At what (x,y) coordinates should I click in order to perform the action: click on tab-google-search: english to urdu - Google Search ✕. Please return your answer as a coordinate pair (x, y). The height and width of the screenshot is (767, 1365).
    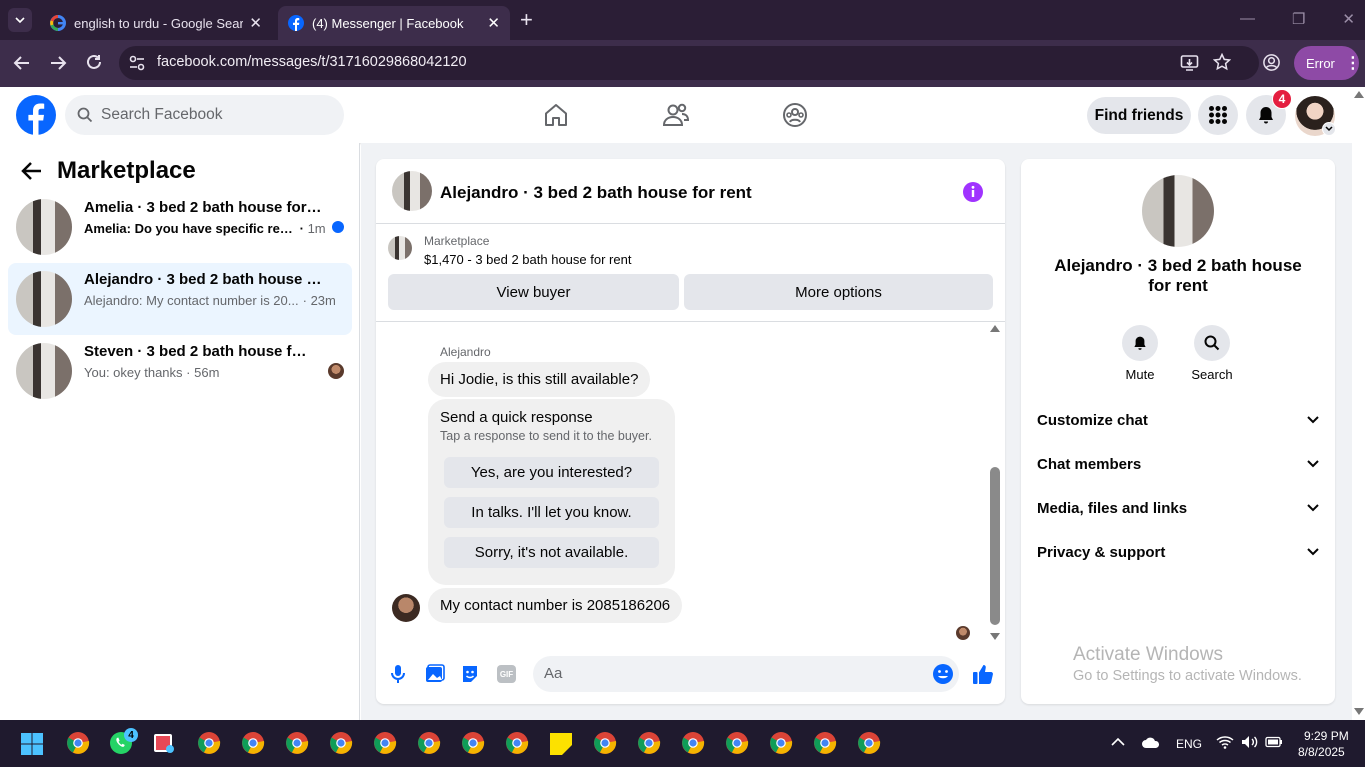
    Looking at the image, I should click on (156, 23).